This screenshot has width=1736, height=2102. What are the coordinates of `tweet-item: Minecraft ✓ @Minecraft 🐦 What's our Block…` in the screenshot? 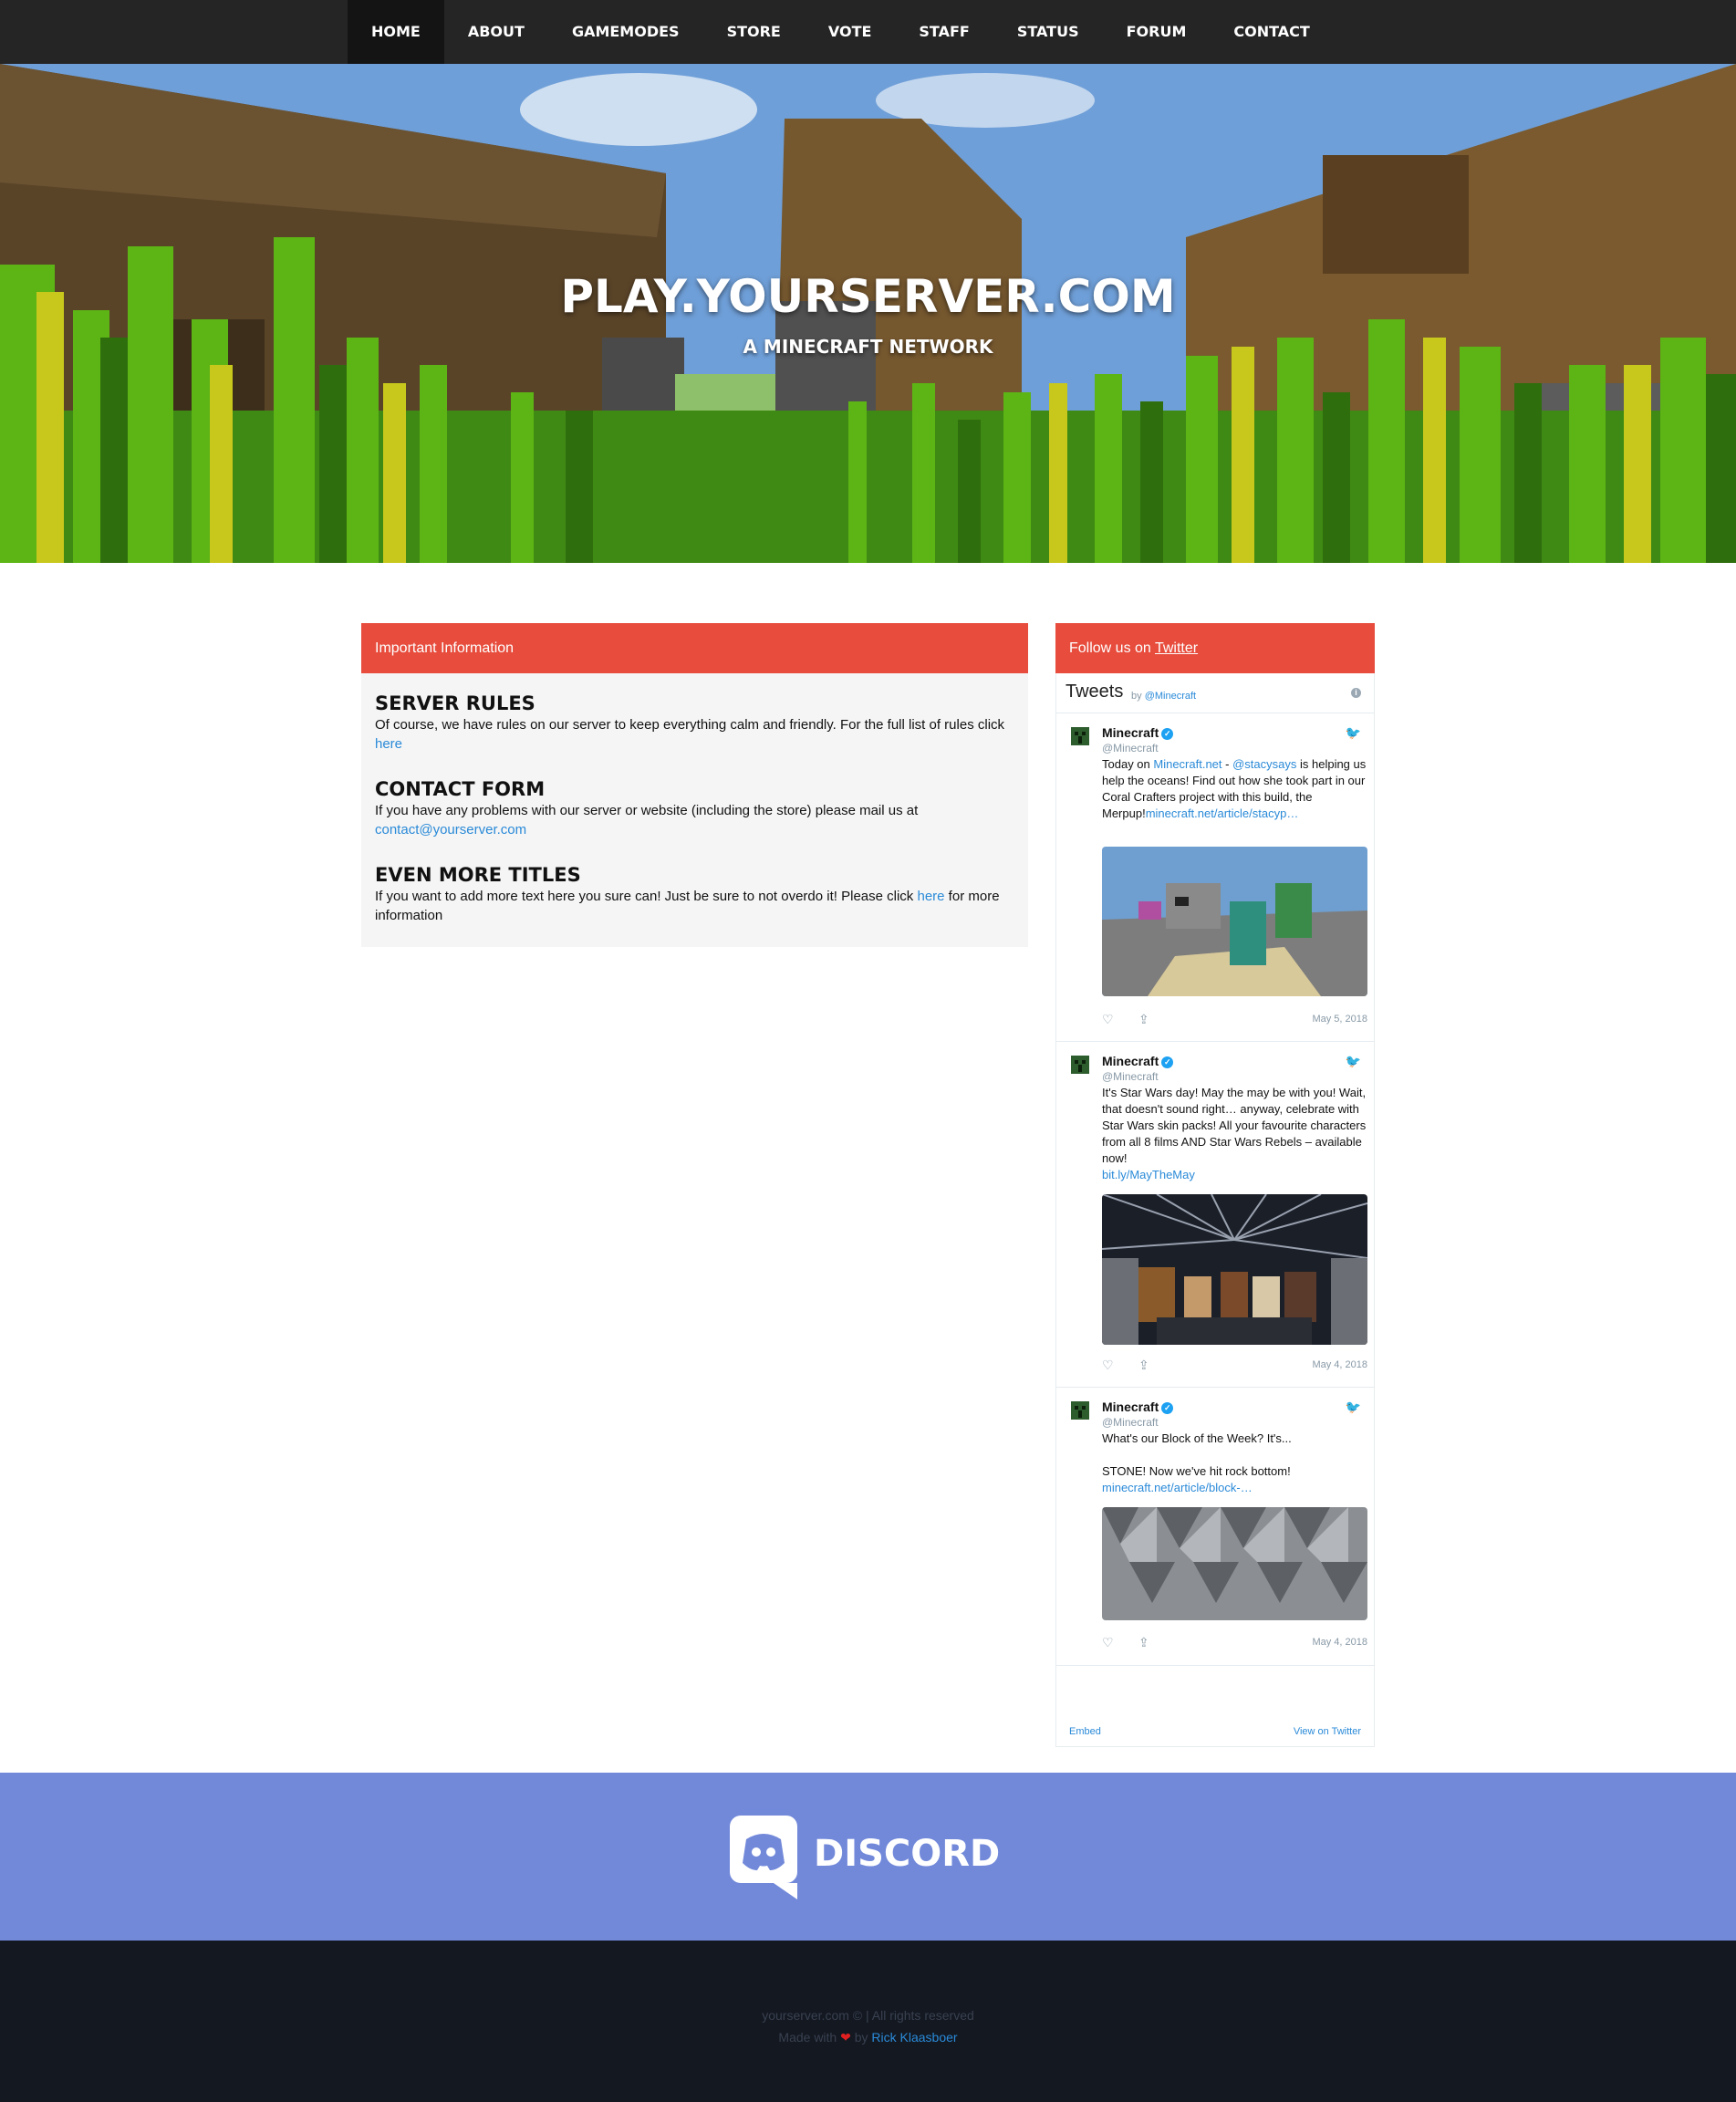 It's located at (1215, 1527).